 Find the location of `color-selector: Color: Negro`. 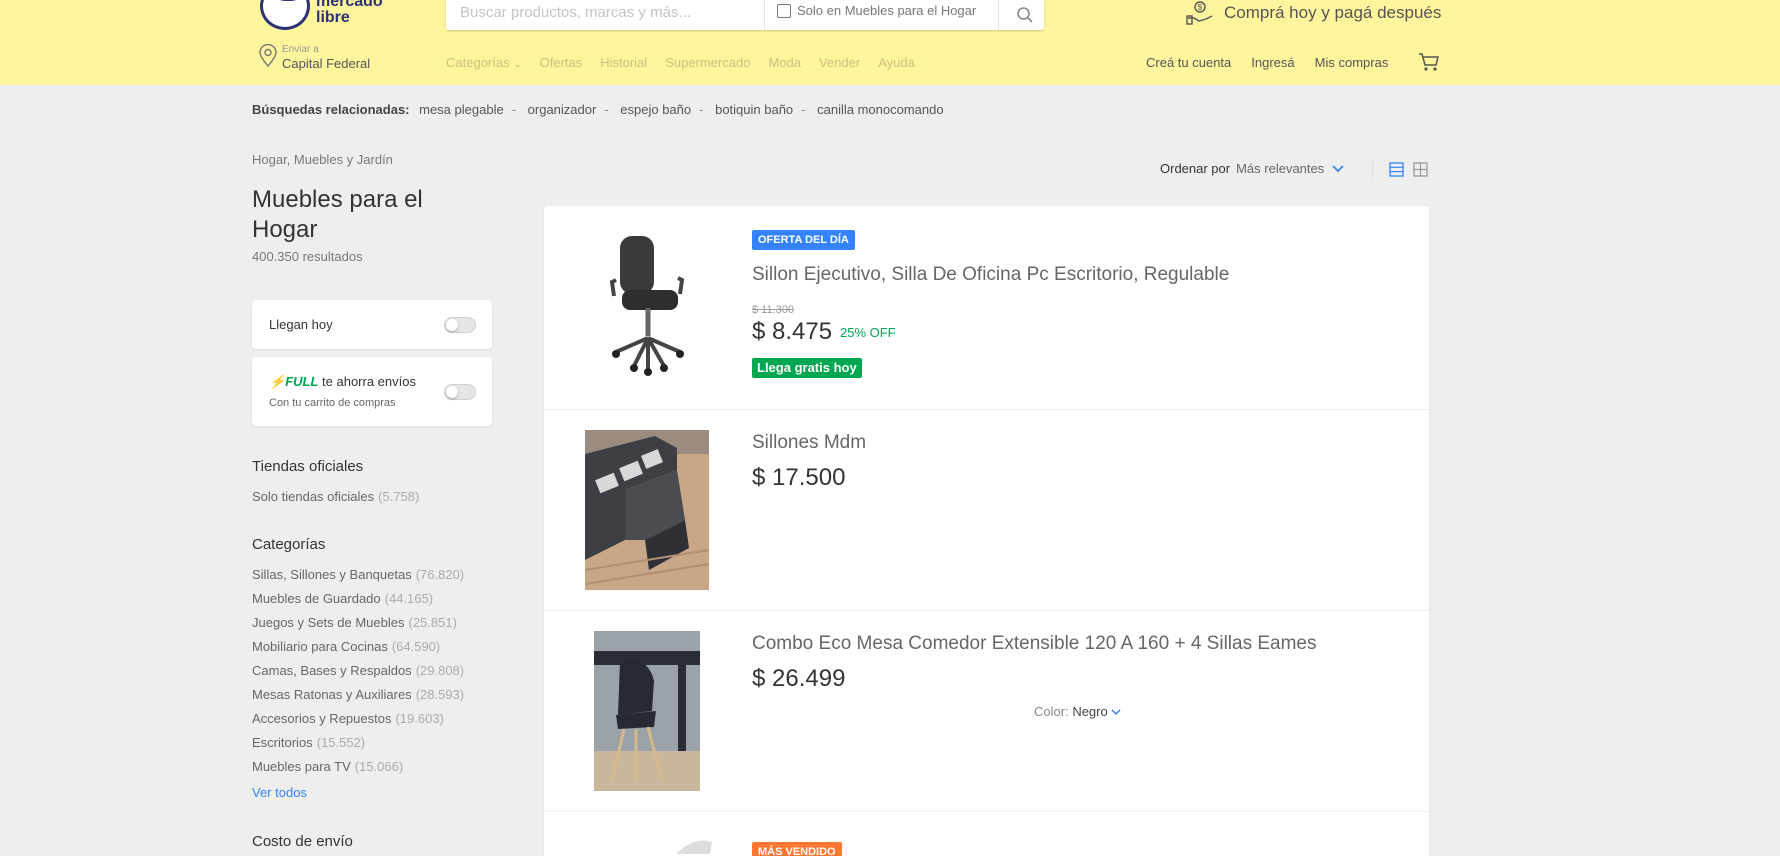

color-selector: Color: Negro is located at coordinates (1077, 711).